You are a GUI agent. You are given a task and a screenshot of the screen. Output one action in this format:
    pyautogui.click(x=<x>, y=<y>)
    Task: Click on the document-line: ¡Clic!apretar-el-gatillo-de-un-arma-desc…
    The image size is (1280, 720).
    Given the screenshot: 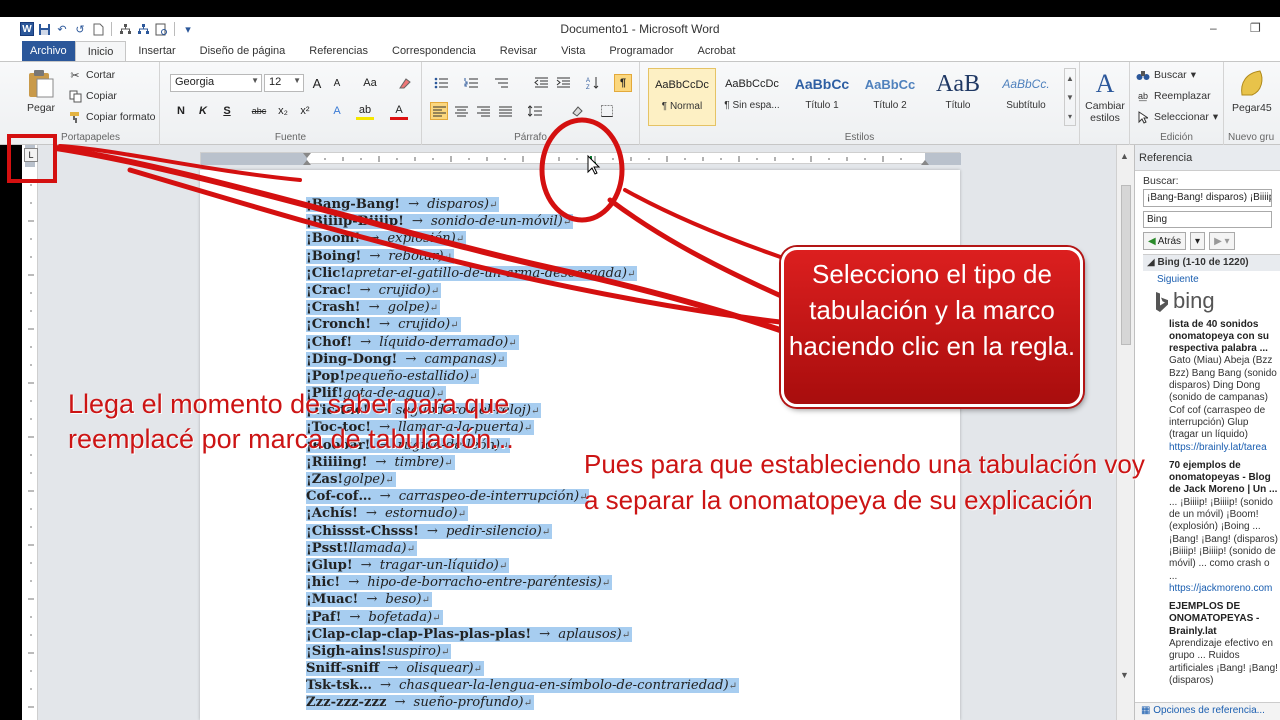 What is the action you would take?
    pyautogui.click(x=522, y=273)
    